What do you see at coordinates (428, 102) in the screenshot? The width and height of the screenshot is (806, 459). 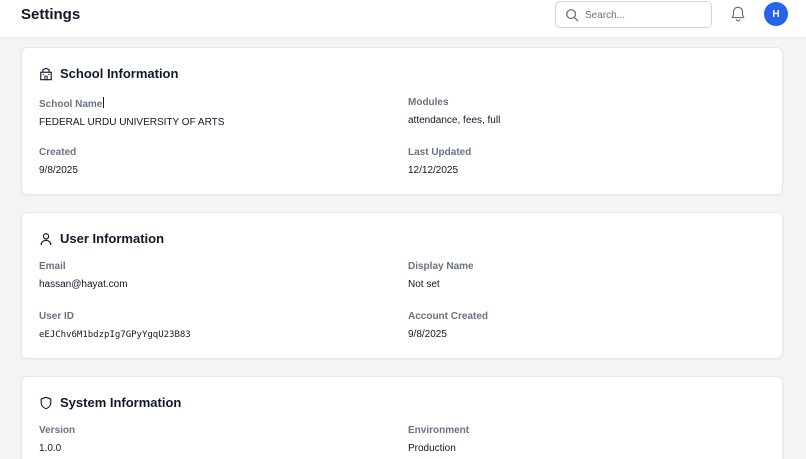 I see `modules-label: Modules` at bounding box center [428, 102].